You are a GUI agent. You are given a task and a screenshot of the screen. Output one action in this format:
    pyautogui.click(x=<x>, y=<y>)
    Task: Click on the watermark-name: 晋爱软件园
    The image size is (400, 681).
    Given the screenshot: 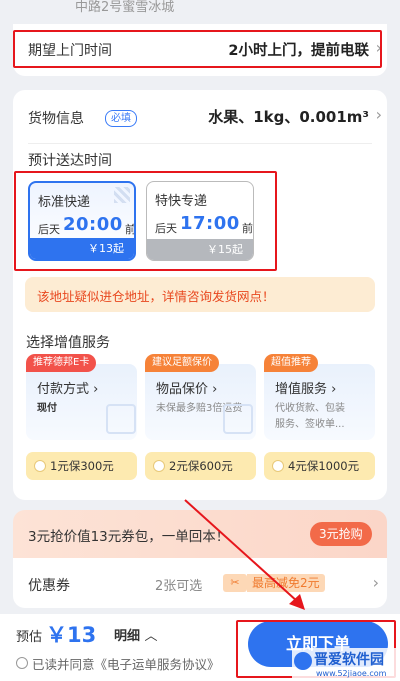 What is the action you would take?
    pyautogui.click(x=349, y=660)
    